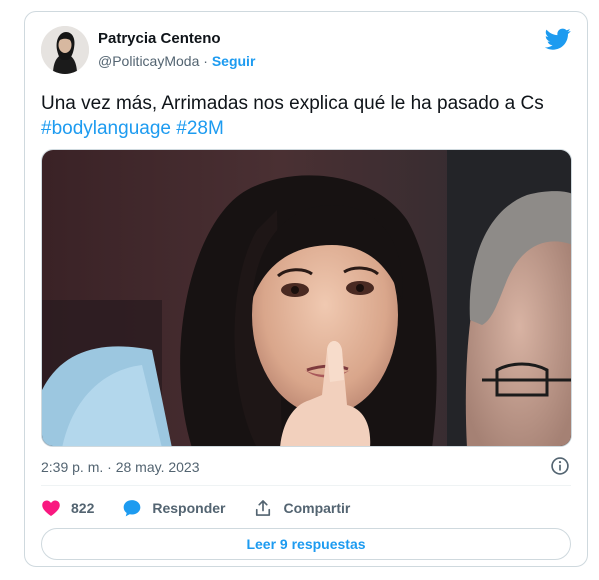 The image size is (599, 580). I want to click on avatar, so click(65, 50).